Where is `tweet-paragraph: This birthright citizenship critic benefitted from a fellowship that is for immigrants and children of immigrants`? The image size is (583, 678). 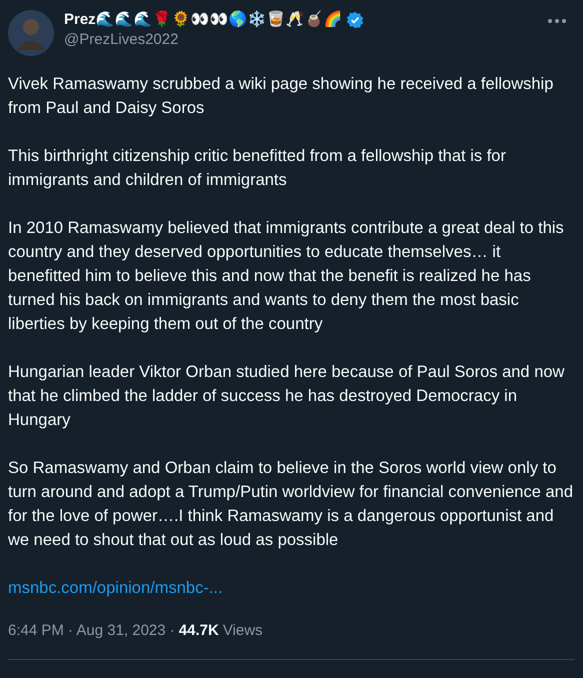 tweet-paragraph: This birthright citizenship critic benefitted from a fellowship that is for immigrants and children of immigrants is located at coordinates (257, 168).